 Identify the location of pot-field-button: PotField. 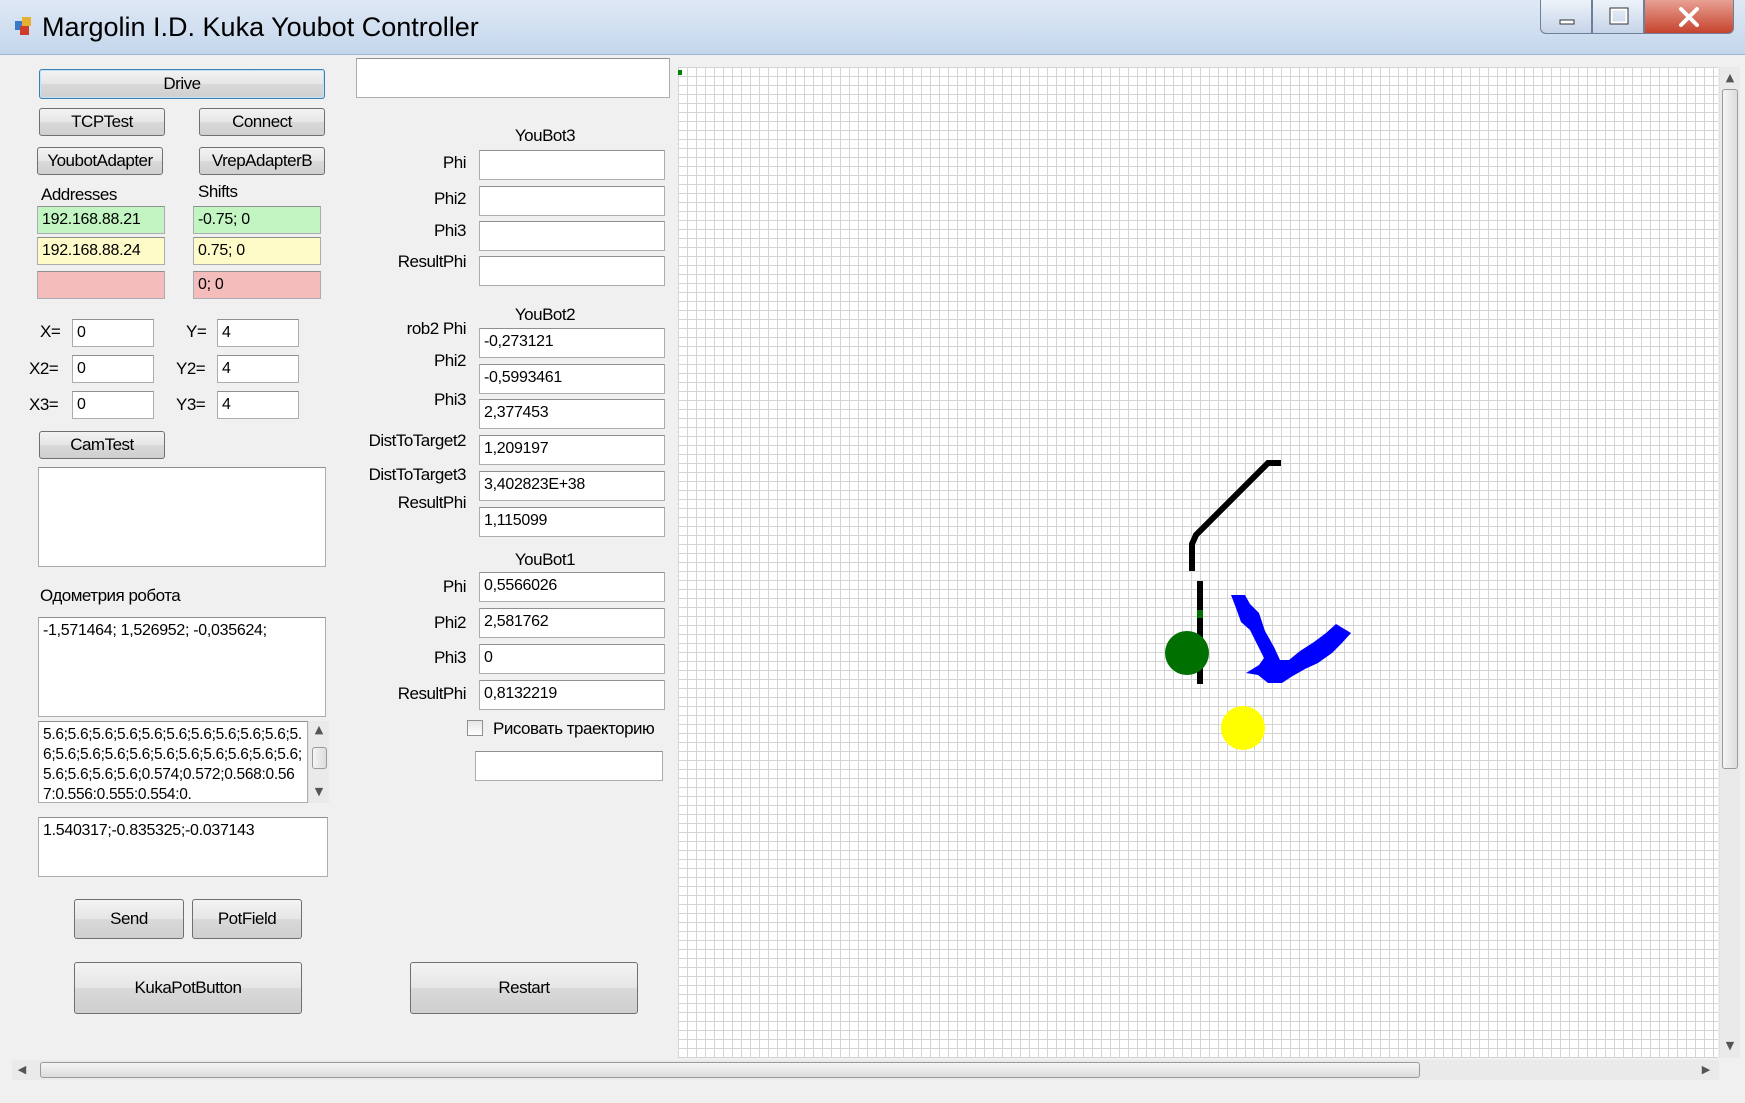
(247, 919).